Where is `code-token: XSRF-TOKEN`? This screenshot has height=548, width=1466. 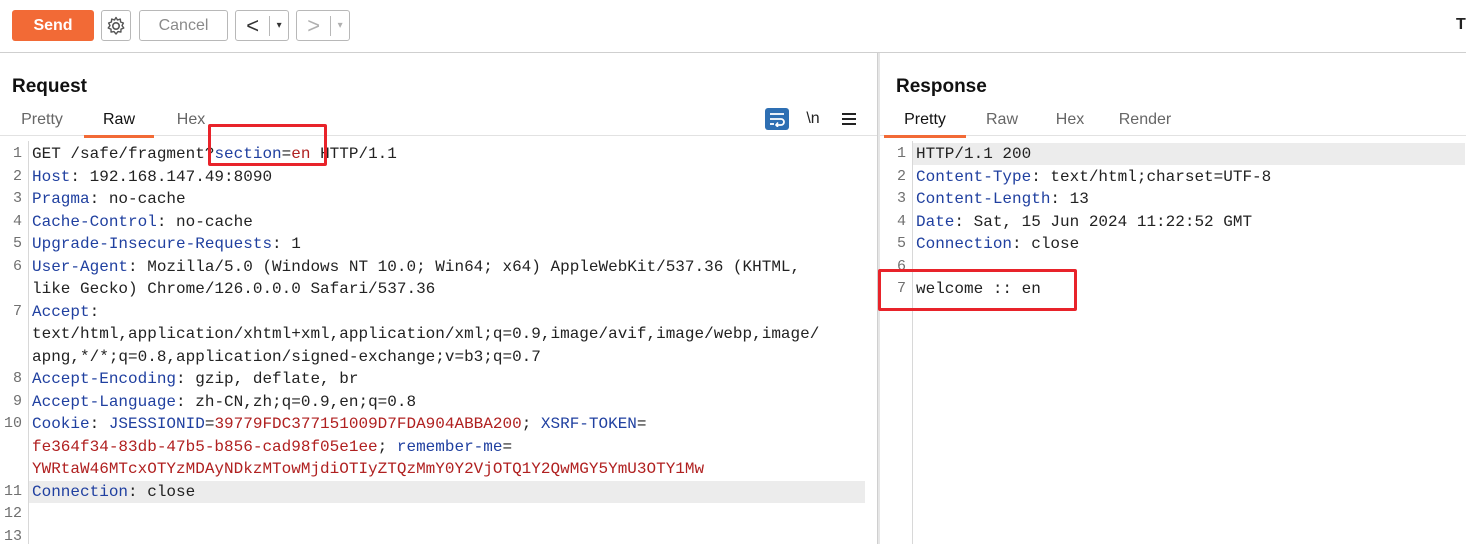 code-token: XSRF-TOKEN is located at coordinates (588, 424).